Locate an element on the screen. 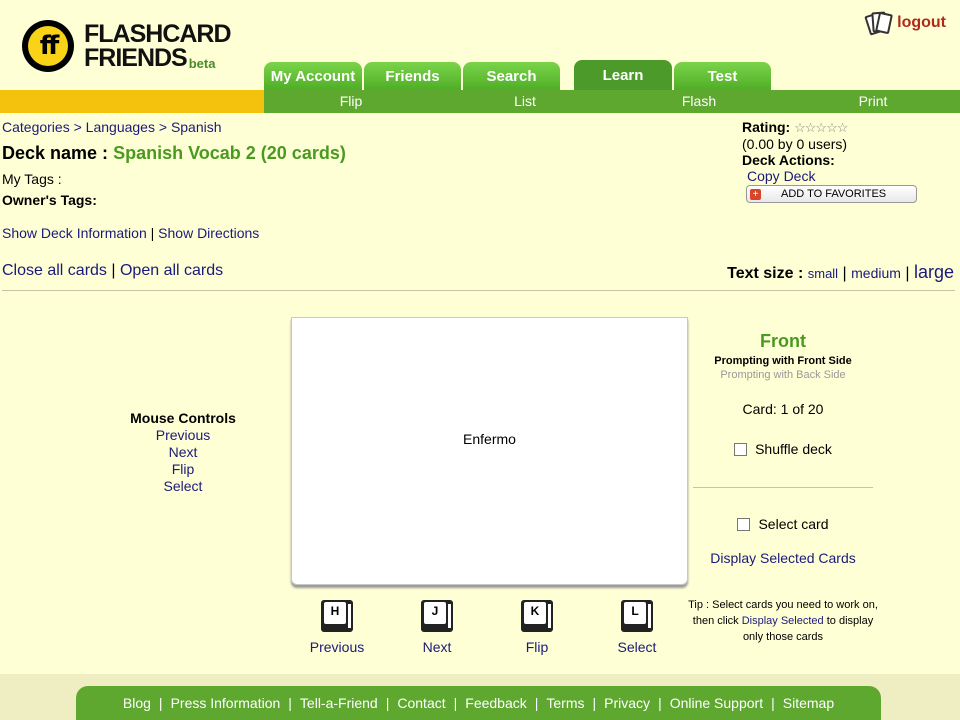 This screenshot has width=960, height=720. main-tabs: My Account Friends Search Learn Test is located at coordinates (518, 75).